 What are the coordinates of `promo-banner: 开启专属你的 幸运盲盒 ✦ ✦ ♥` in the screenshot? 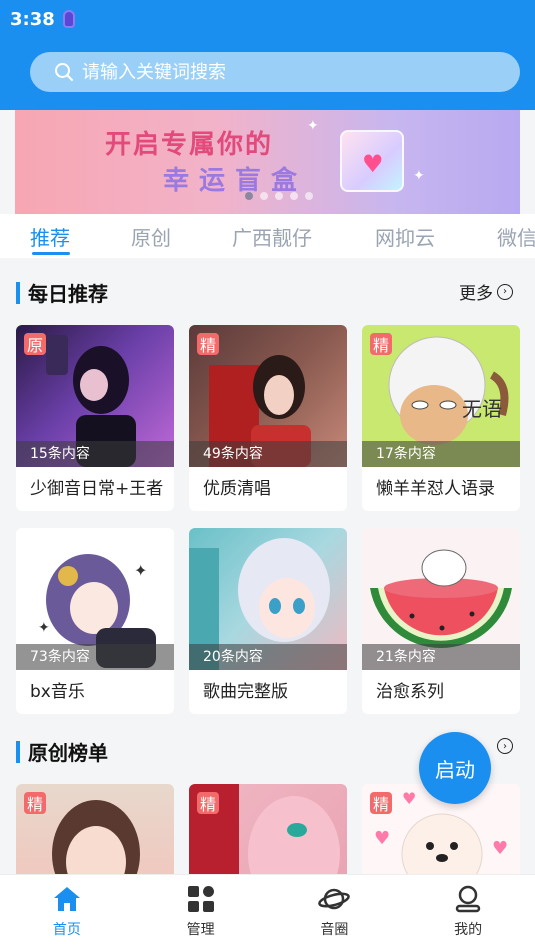 It's located at (267, 162).